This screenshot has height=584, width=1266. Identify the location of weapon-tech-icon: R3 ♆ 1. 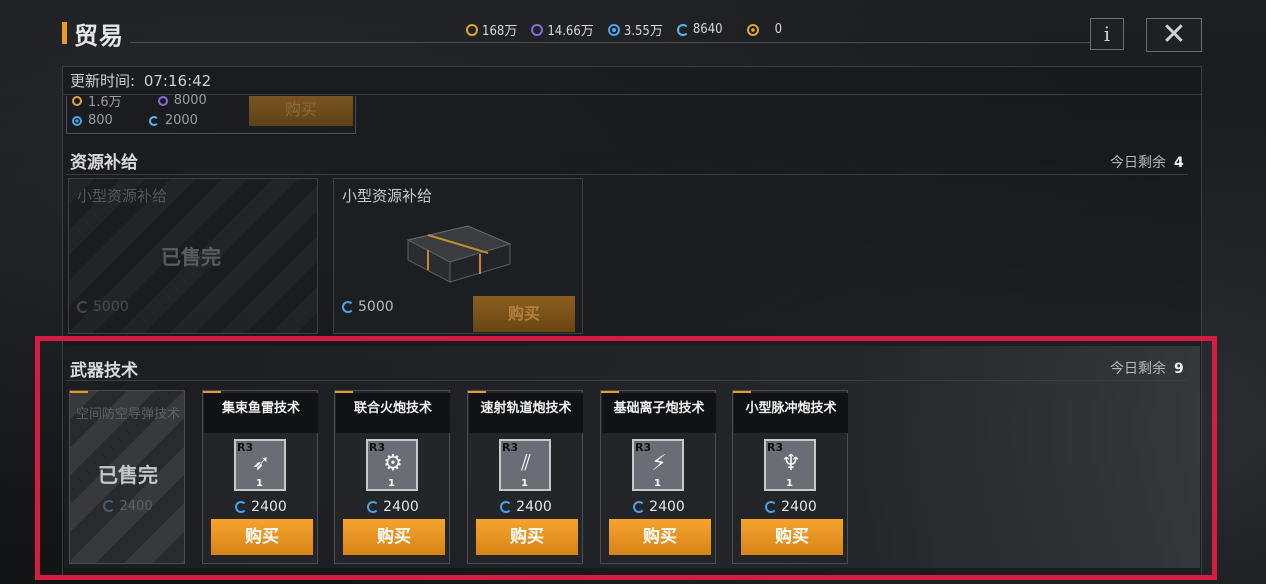
(790, 465).